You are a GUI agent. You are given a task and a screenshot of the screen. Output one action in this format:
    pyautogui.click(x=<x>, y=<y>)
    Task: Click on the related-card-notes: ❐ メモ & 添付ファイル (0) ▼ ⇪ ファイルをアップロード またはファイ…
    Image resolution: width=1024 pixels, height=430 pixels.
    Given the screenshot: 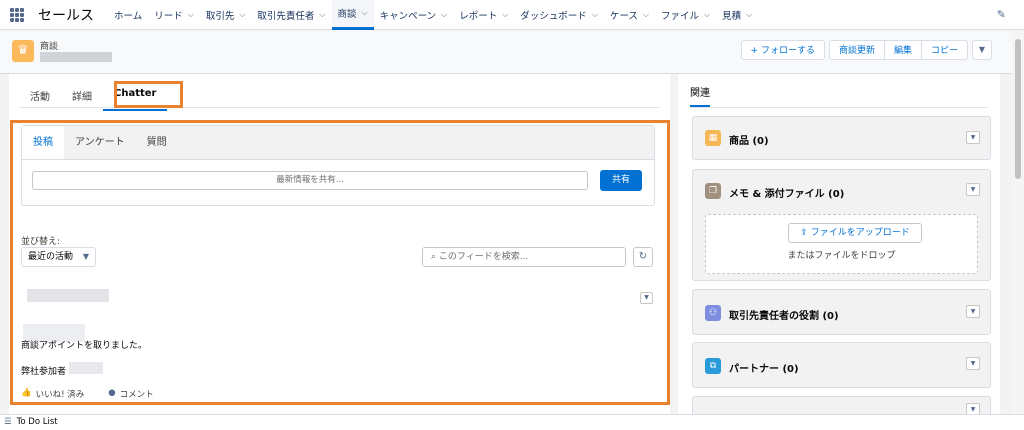 What is the action you would take?
    pyautogui.click(x=841, y=225)
    